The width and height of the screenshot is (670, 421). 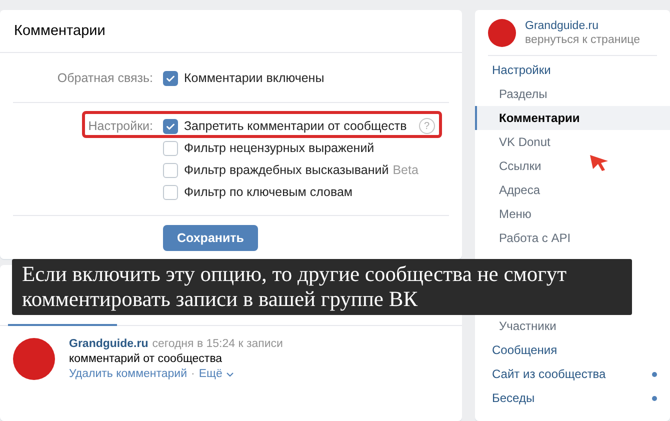 I want to click on group-name: Grandguide.ru, so click(x=582, y=26).